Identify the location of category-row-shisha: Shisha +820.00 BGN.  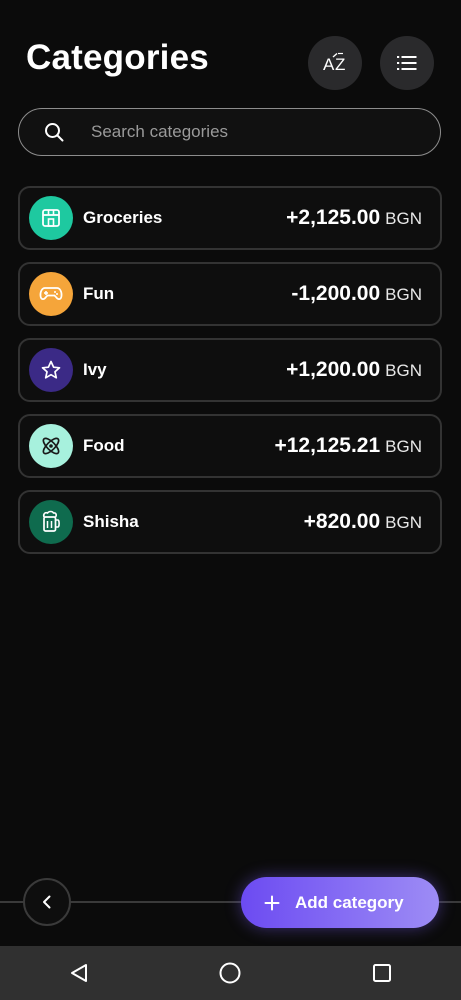
(230, 522).